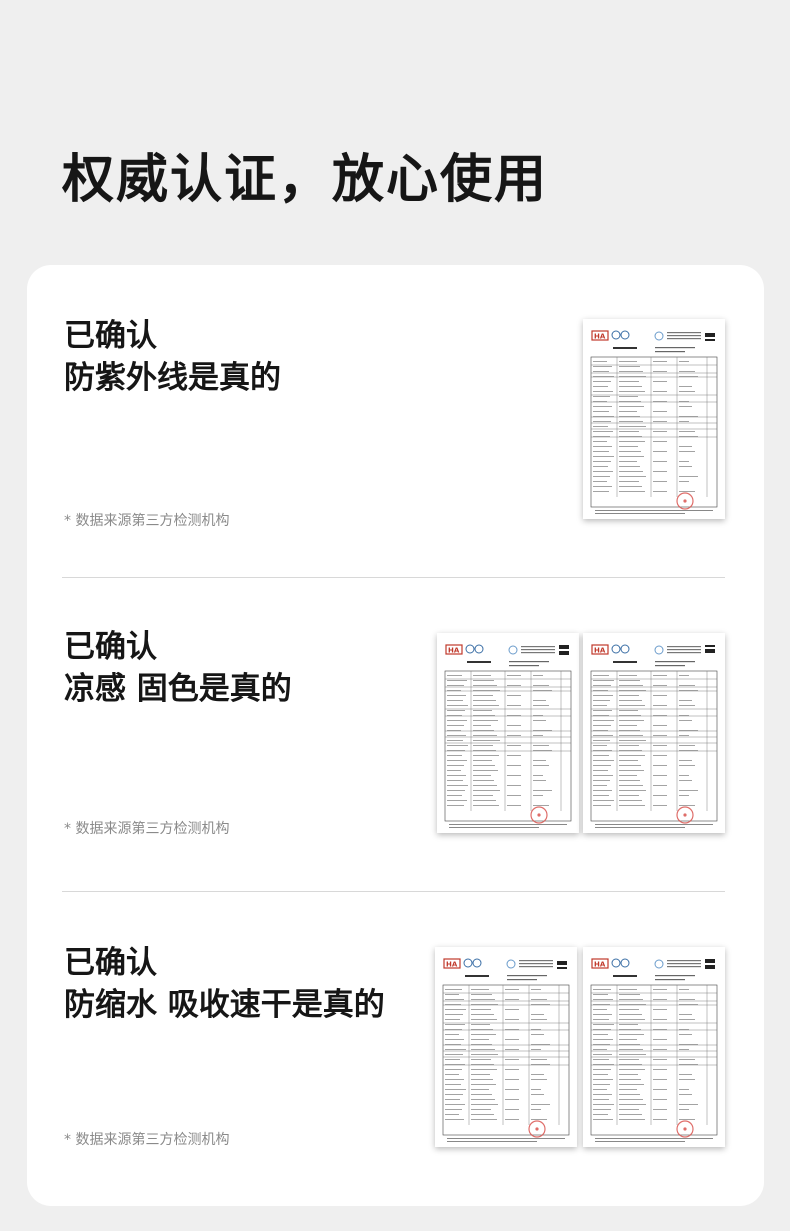 The height and width of the screenshot is (1231, 790). I want to click on section-title: 已确认 防紫外线是真的, so click(172, 357).